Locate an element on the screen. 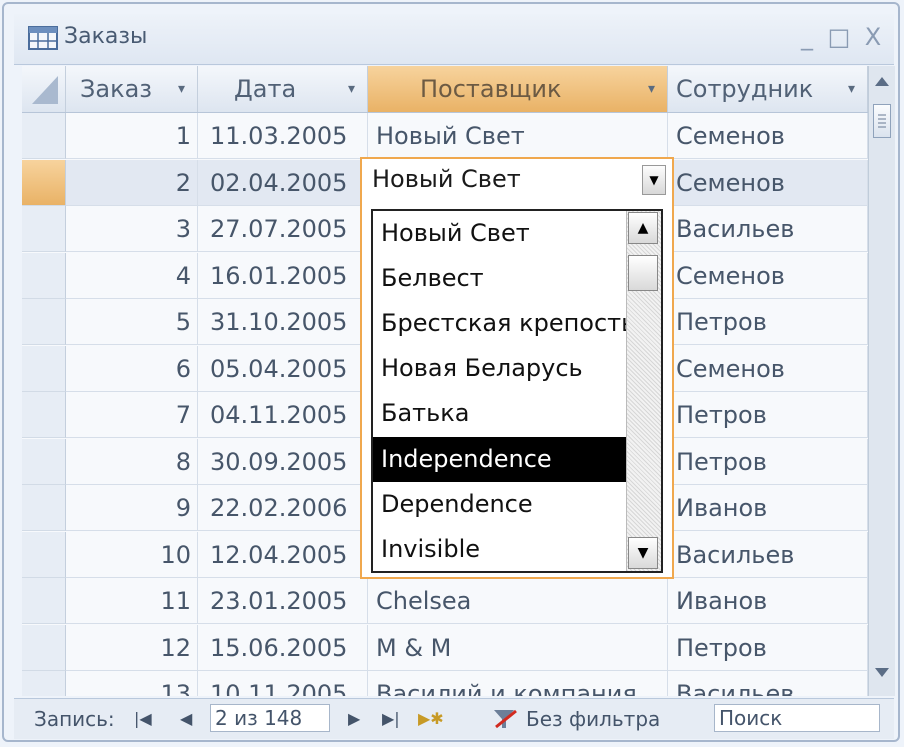 The image size is (904, 747). table-row: 12 15.06.2005 M & M Петров is located at coordinates (445, 647).